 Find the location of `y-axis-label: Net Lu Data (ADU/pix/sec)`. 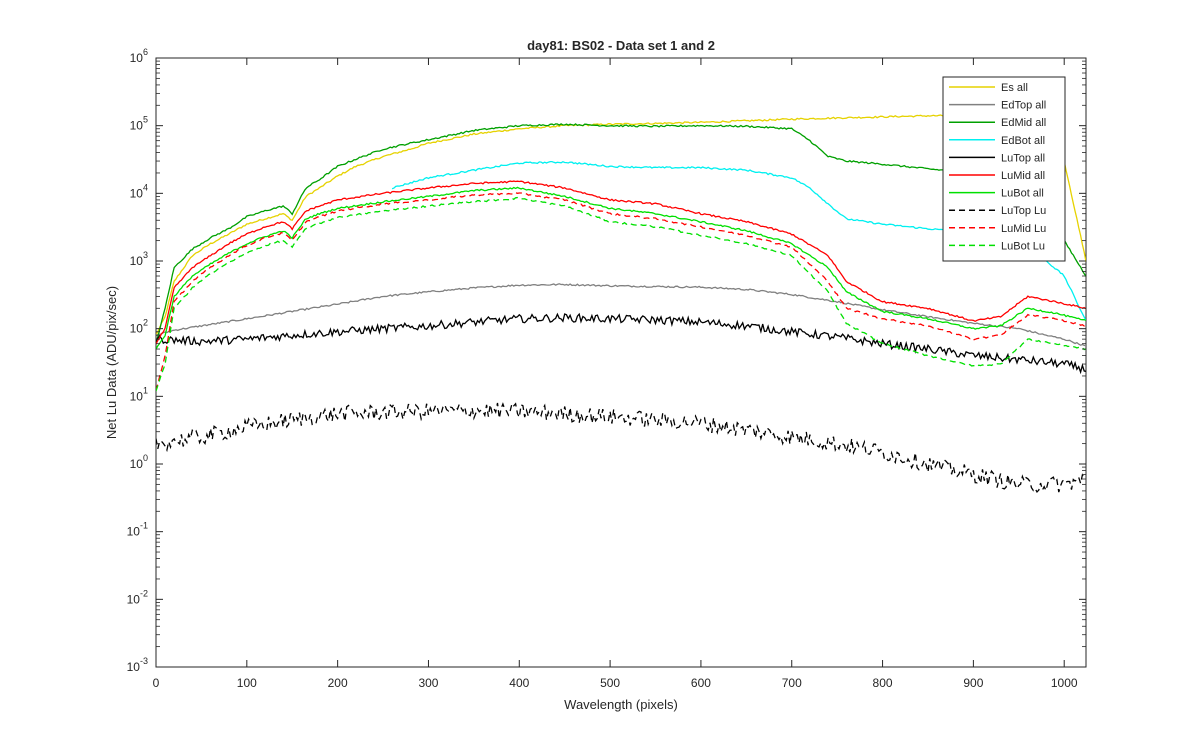

y-axis-label: Net Lu Data (ADU/pix/sec) is located at coordinates (111, 362).